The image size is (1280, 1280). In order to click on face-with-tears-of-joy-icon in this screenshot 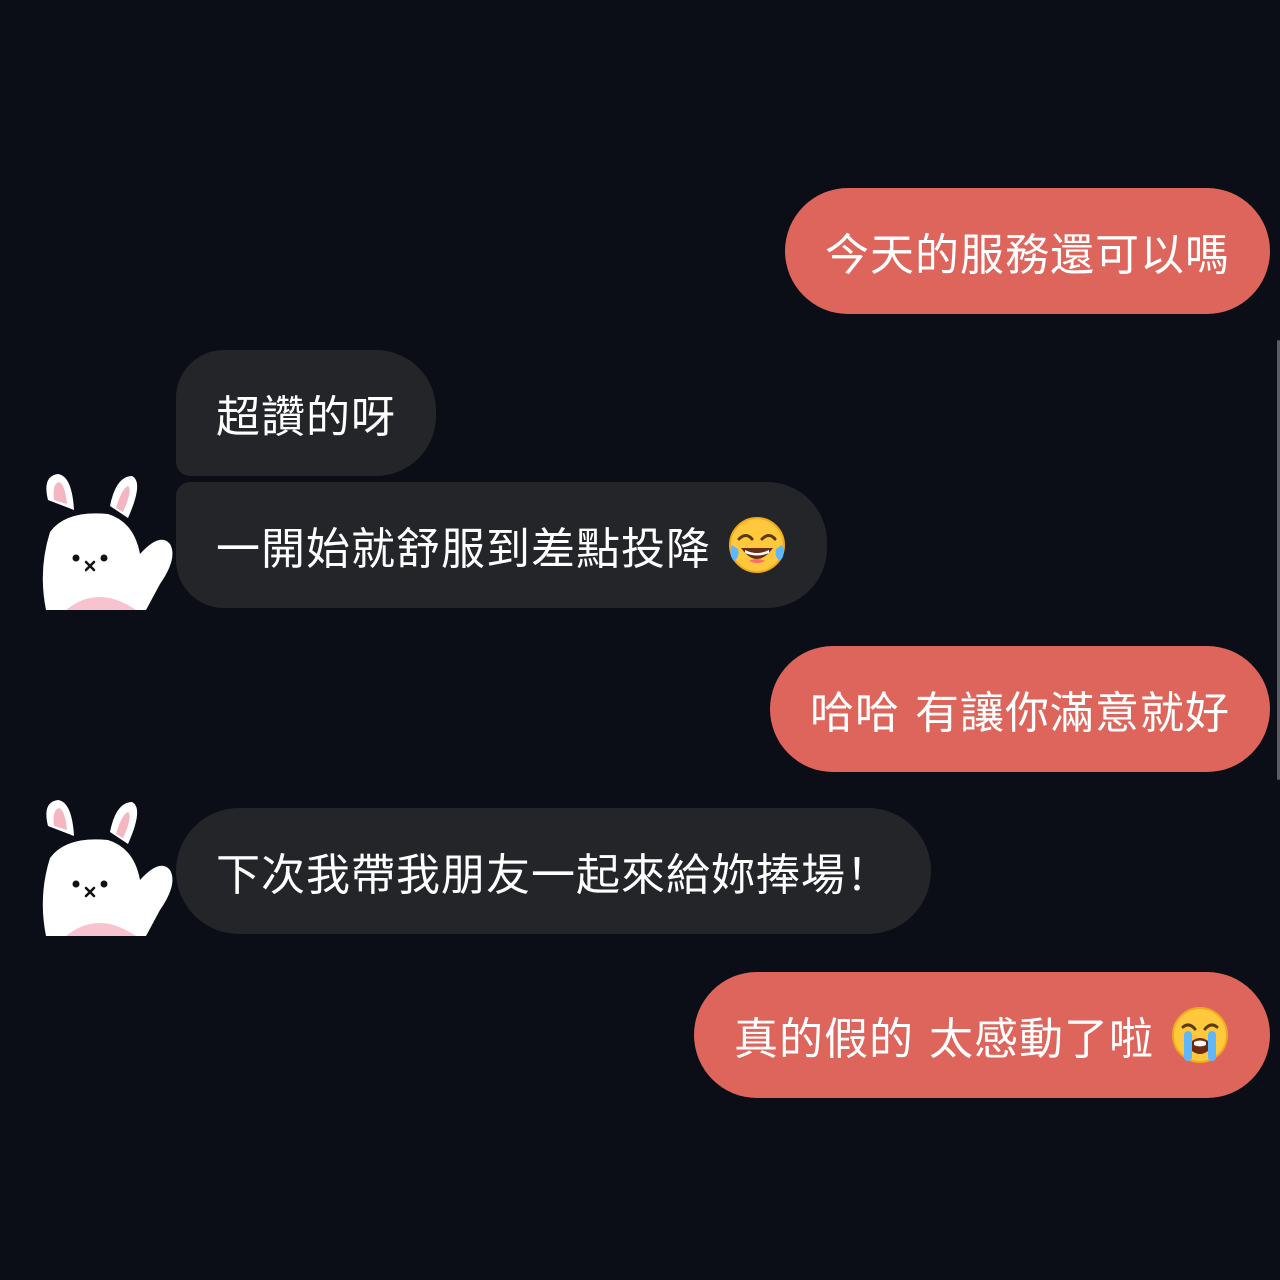, I will do `click(757, 545)`.